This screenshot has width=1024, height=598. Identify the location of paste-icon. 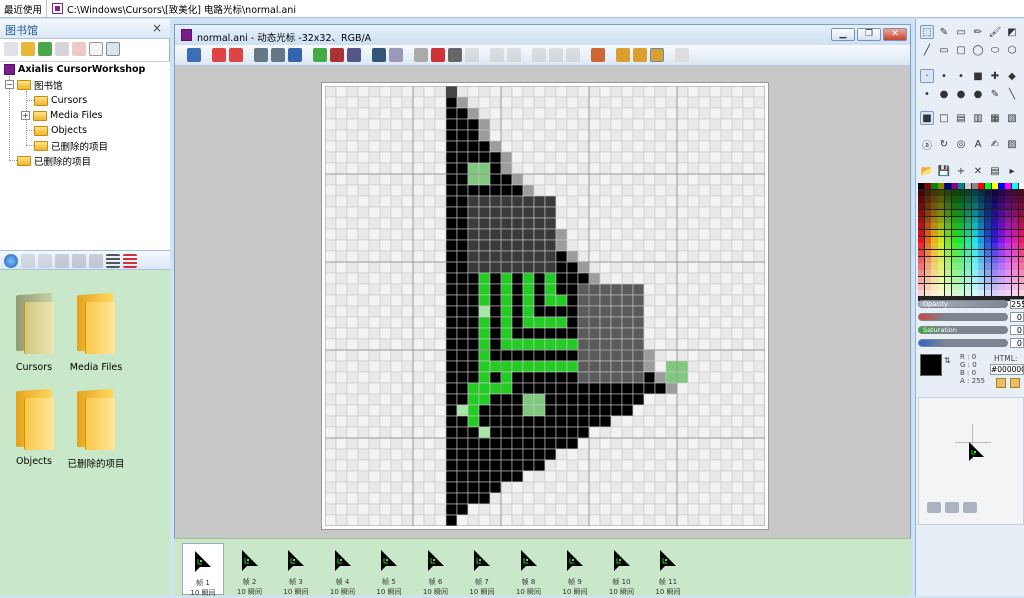
(573, 55).